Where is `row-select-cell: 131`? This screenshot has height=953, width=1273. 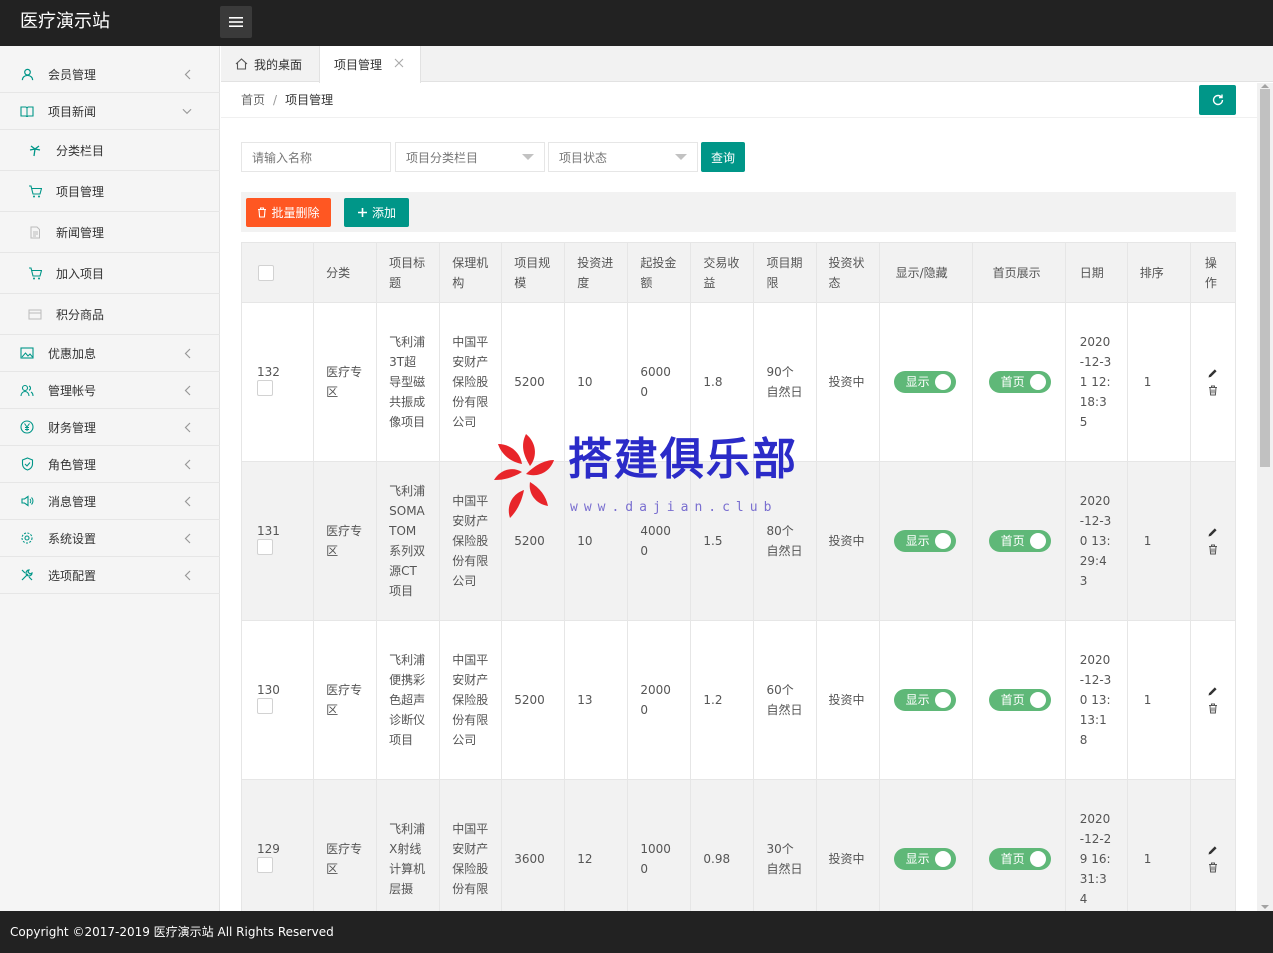
row-select-cell: 131 is located at coordinates (277, 541).